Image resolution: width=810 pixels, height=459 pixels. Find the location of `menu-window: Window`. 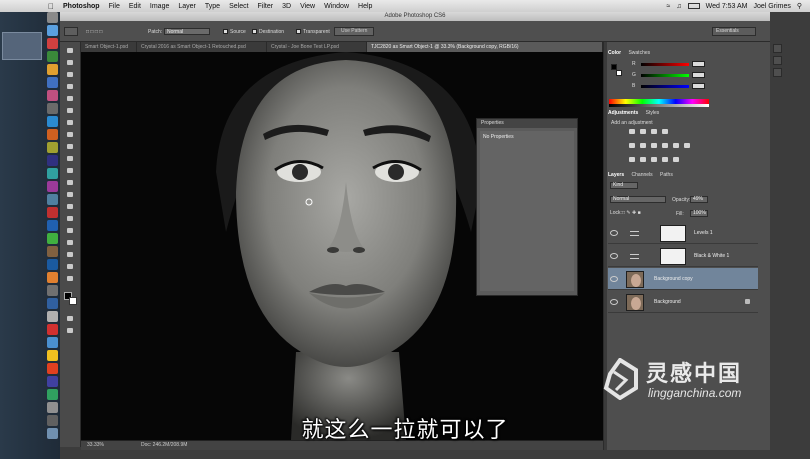

menu-window: Window is located at coordinates (336, 6).